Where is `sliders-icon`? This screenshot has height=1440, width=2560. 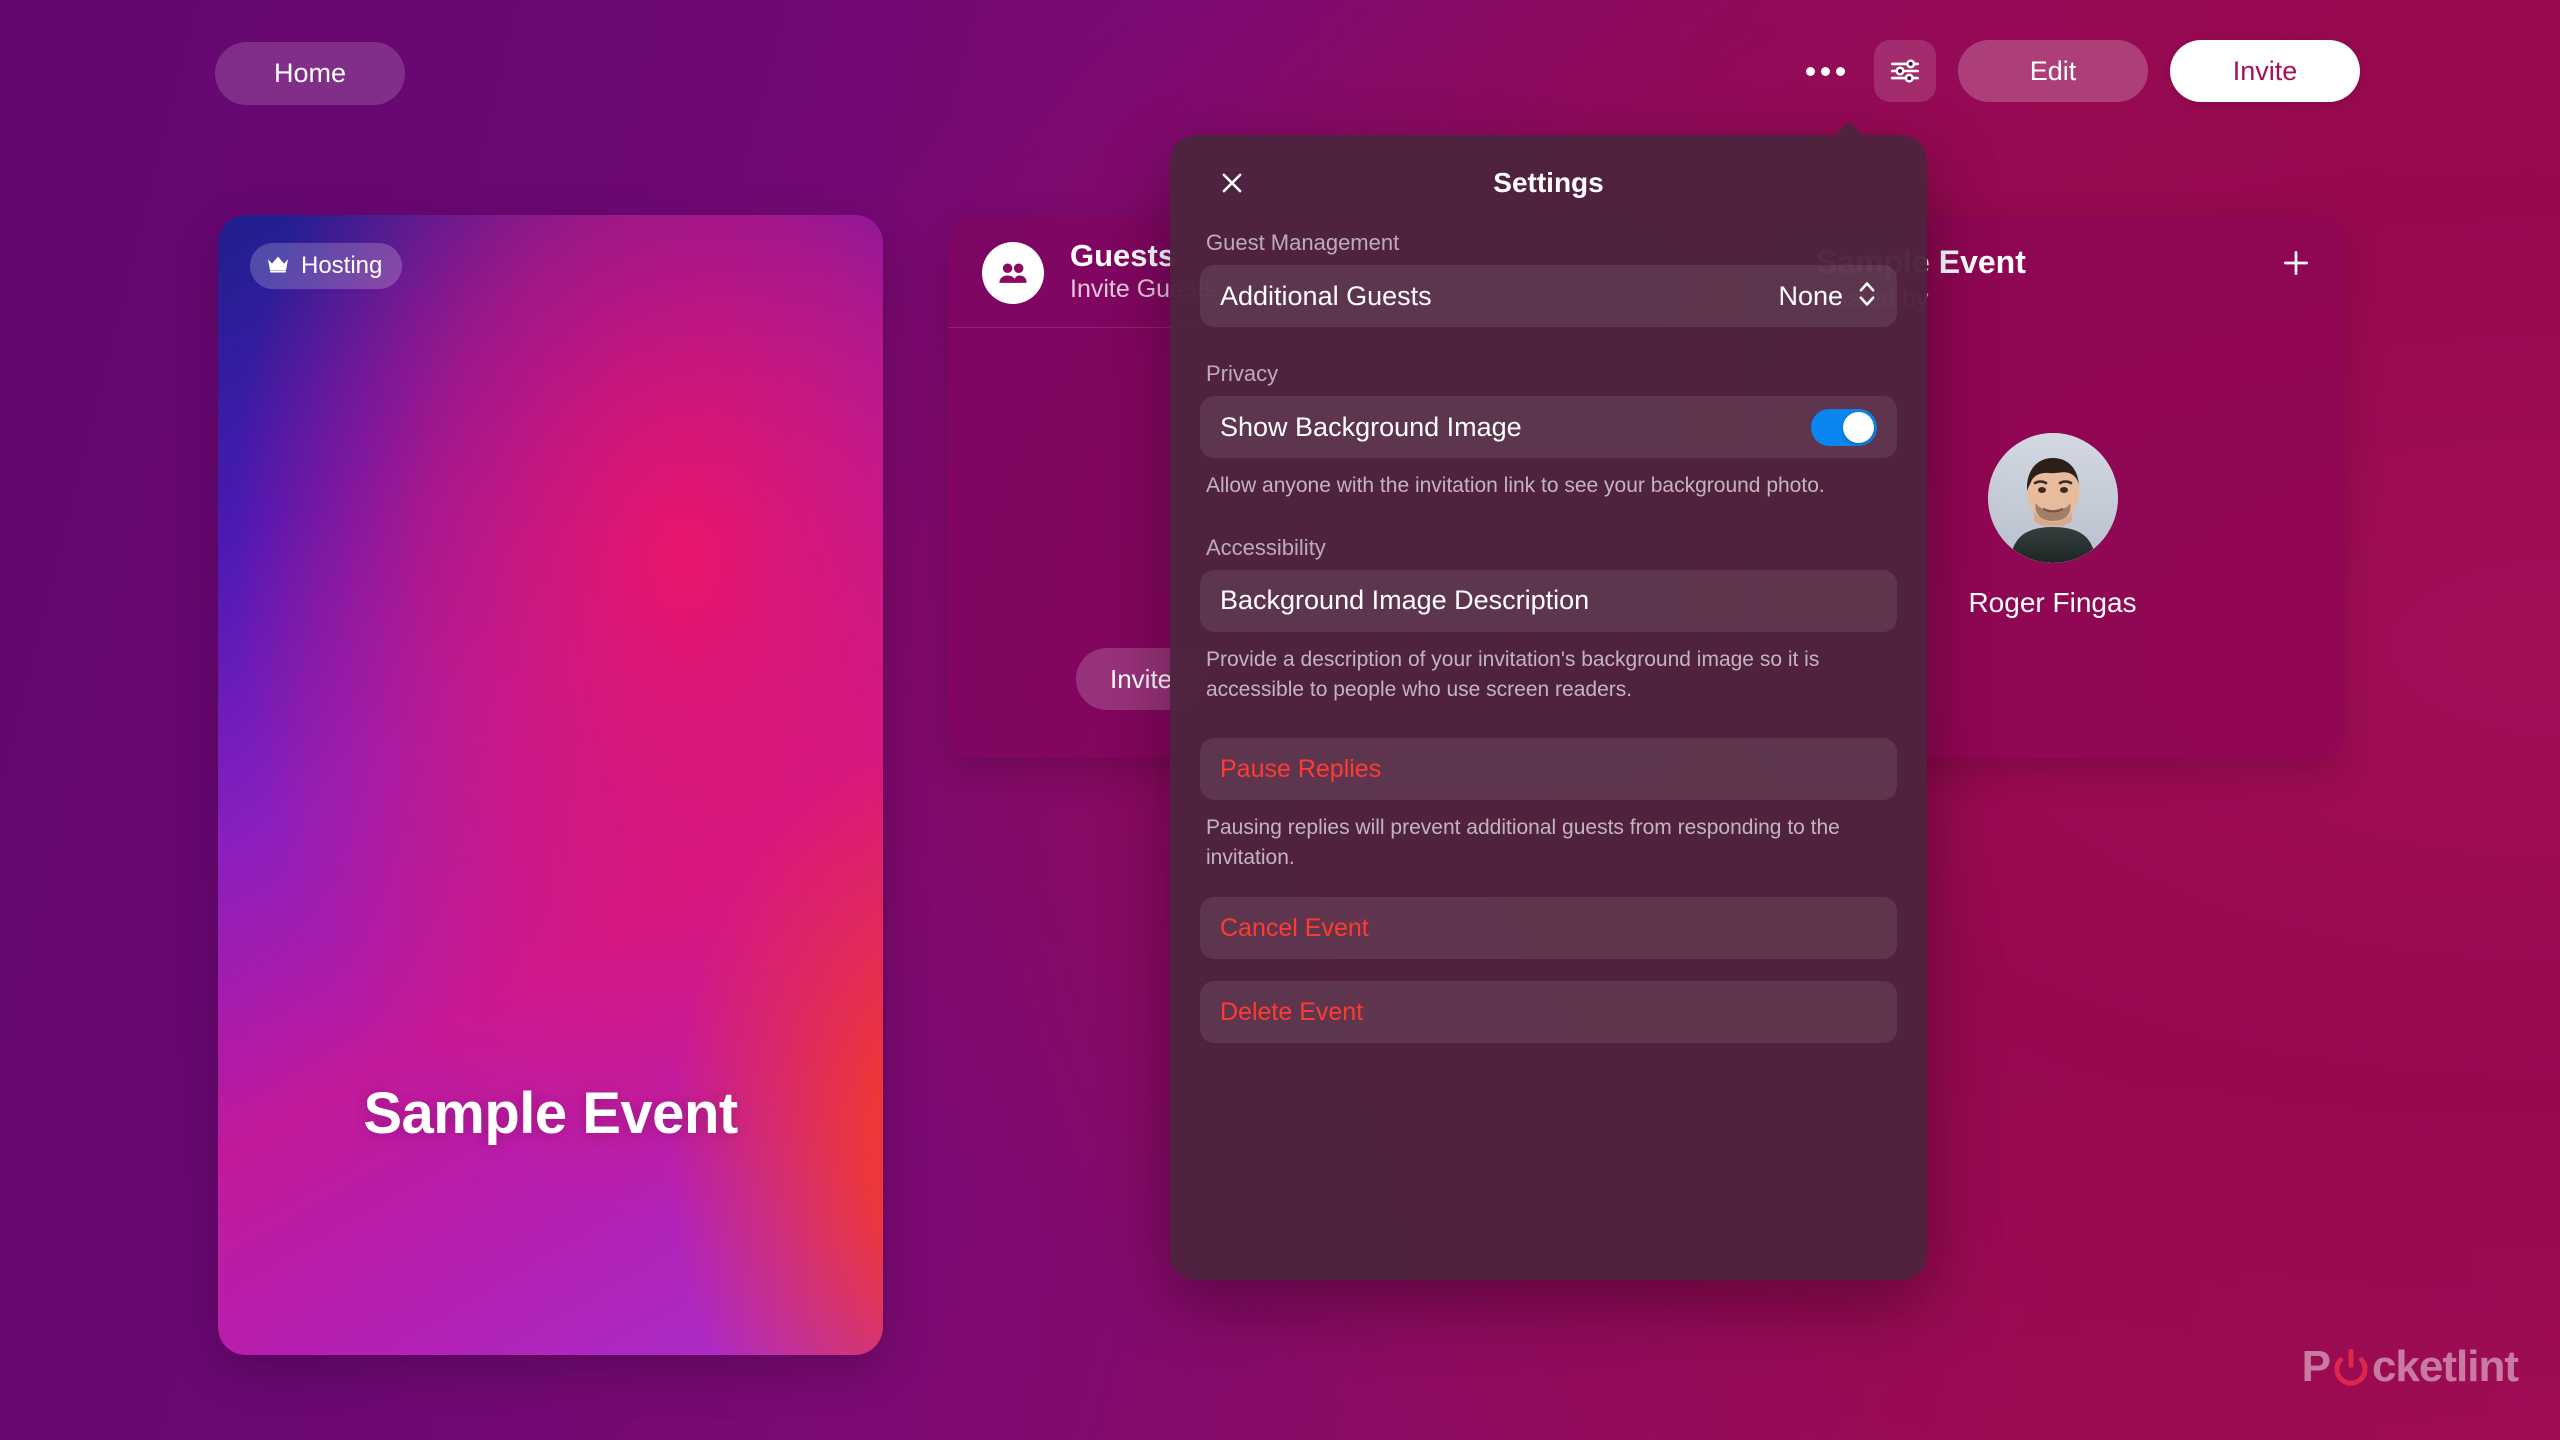 sliders-icon is located at coordinates (1905, 71).